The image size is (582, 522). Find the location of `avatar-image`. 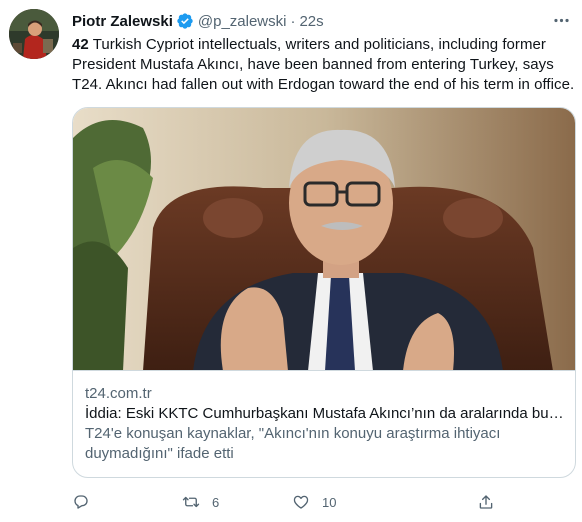

avatar-image is located at coordinates (34, 34).